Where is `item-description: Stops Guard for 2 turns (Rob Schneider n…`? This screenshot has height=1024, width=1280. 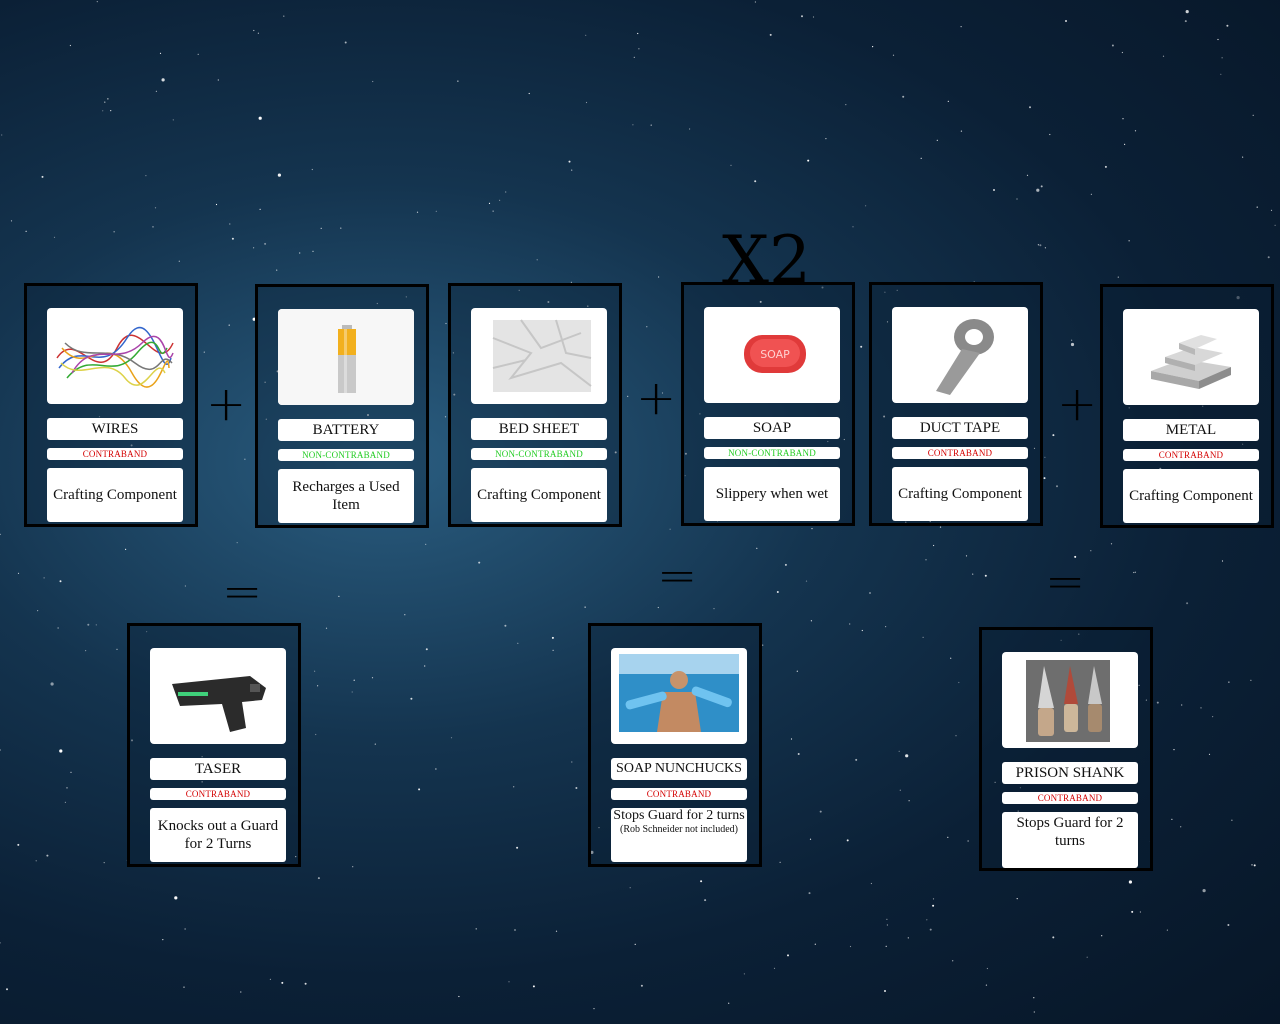
item-description: Stops Guard for 2 turns (Rob Schneider n… is located at coordinates (679, 835).